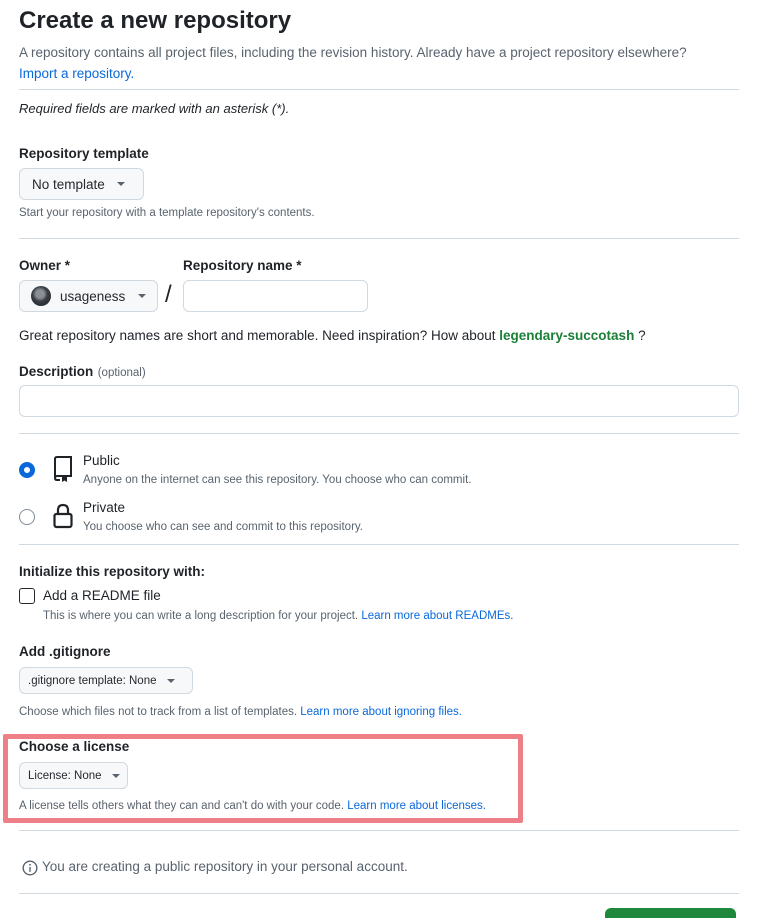  I want to click on owner-label: Owner *, so click(45, 265).